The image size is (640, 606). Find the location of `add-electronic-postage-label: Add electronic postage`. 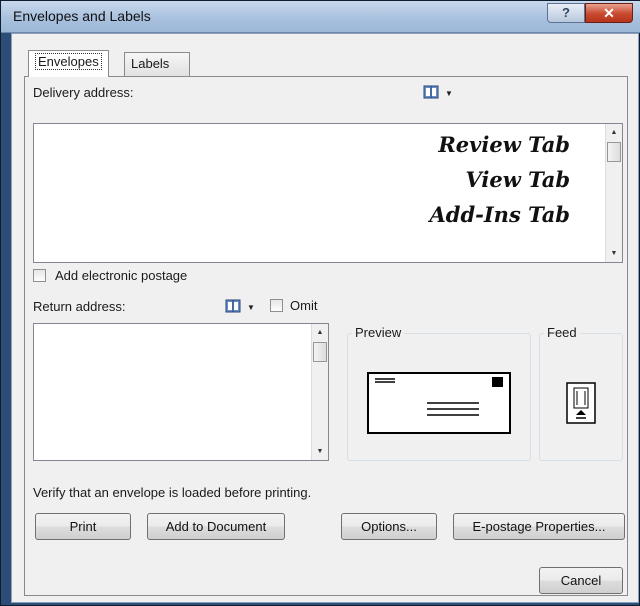

add-electronic-postage-label: Add electronic postage is located at coordinates (121, 275).